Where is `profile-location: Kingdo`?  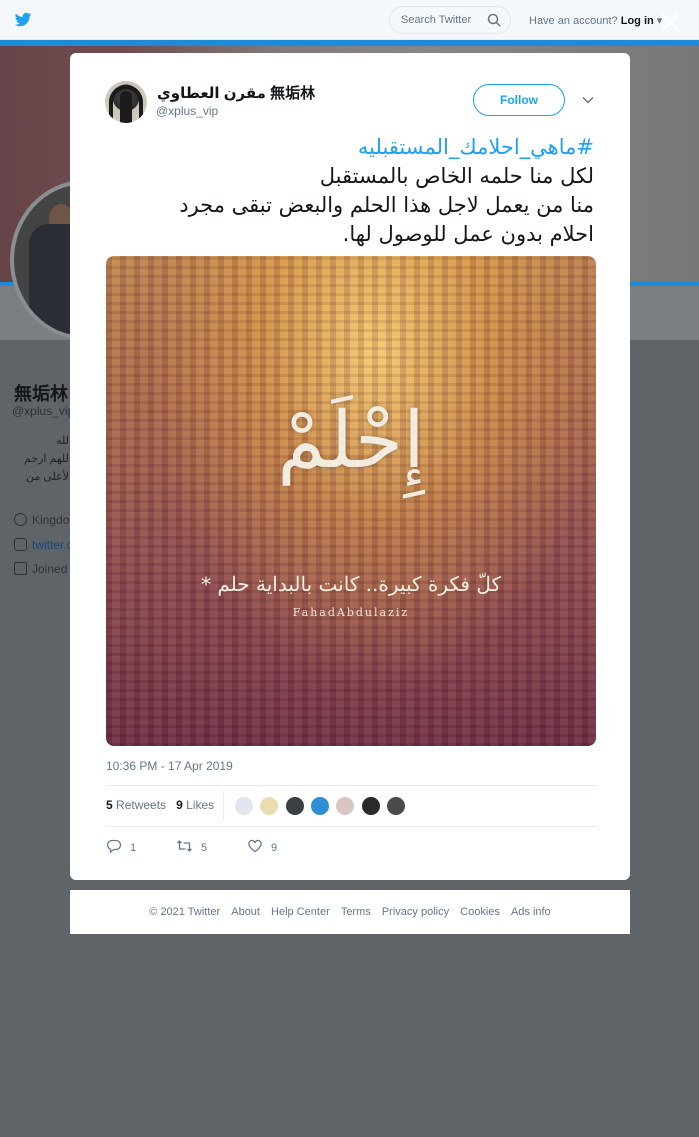
profile-location: Kingdo is located at coordinates (41, 520).